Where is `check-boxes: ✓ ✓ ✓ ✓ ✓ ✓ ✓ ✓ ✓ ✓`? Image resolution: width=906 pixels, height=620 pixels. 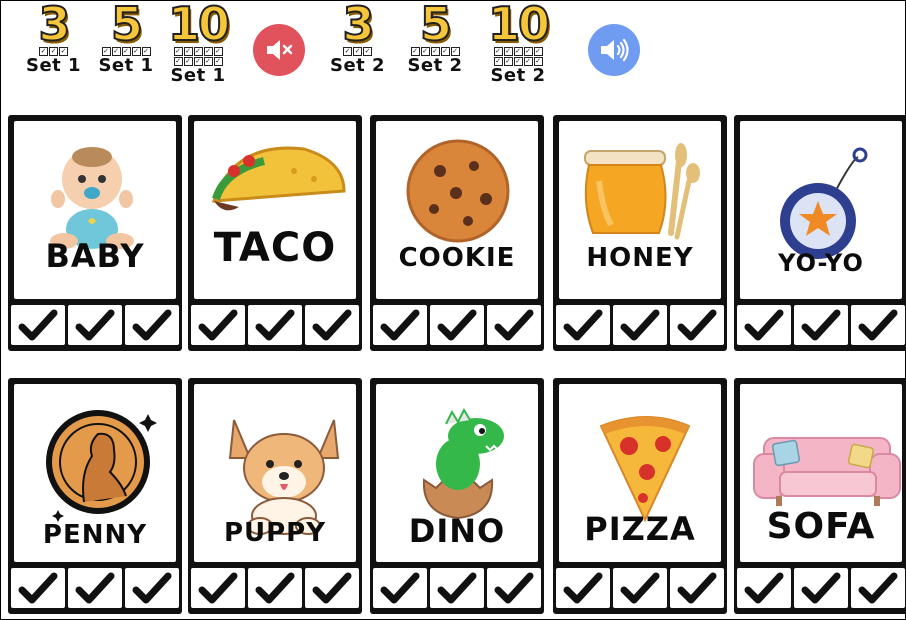
check-boxes: ✓ ✓ ✓ ✓ ✓ ✓ ✓ ✓ ✓ ✓ is located at coordinates (198, 56).